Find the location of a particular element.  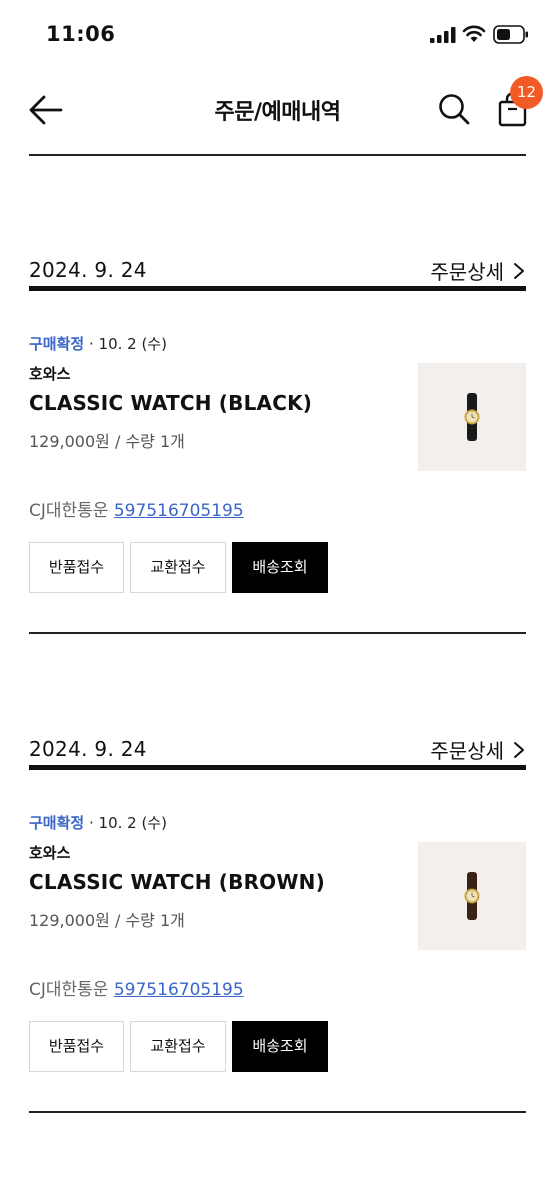

status-time: 11:06 is located at coordinates (81, 34).